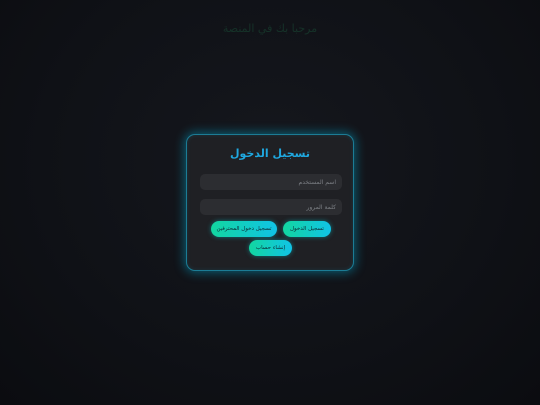  What do you see at coordinates (271, 207) in the screenshot?
I see `password-input` at bounding box center [271, 207].